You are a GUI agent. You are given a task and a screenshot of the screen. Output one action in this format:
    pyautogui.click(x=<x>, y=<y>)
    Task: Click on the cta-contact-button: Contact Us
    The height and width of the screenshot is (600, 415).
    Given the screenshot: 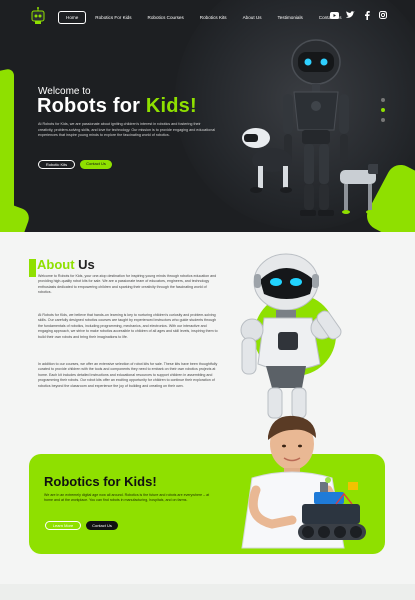 What is the action you would take?
    pyautogui.click(x=102, y=525)
    